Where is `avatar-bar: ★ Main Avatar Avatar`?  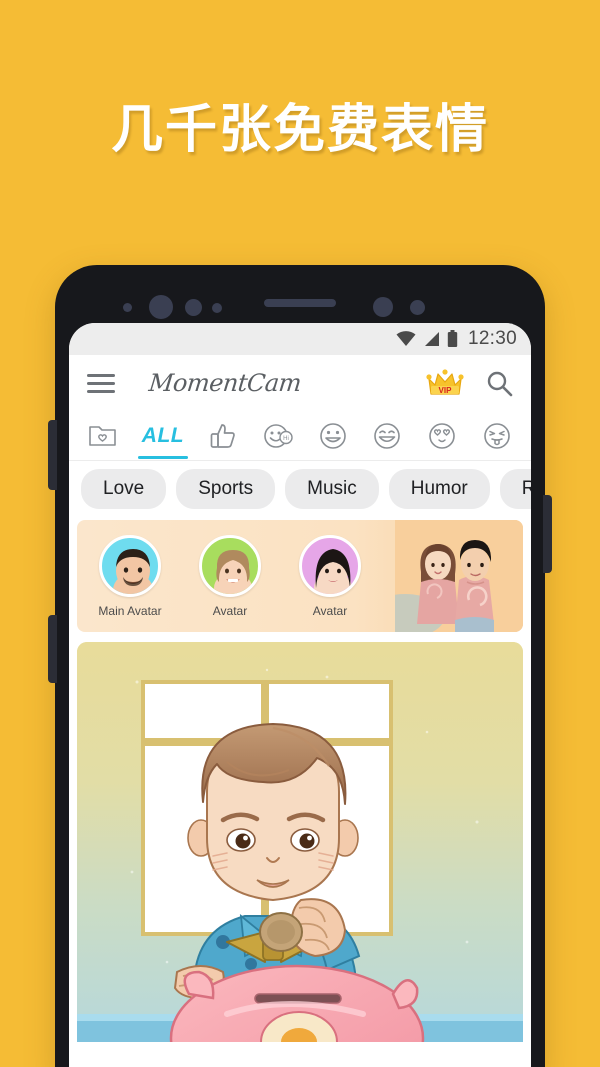
avatar-bar: ★ Main Avatar Avatar is located at coordinates (300, 576).